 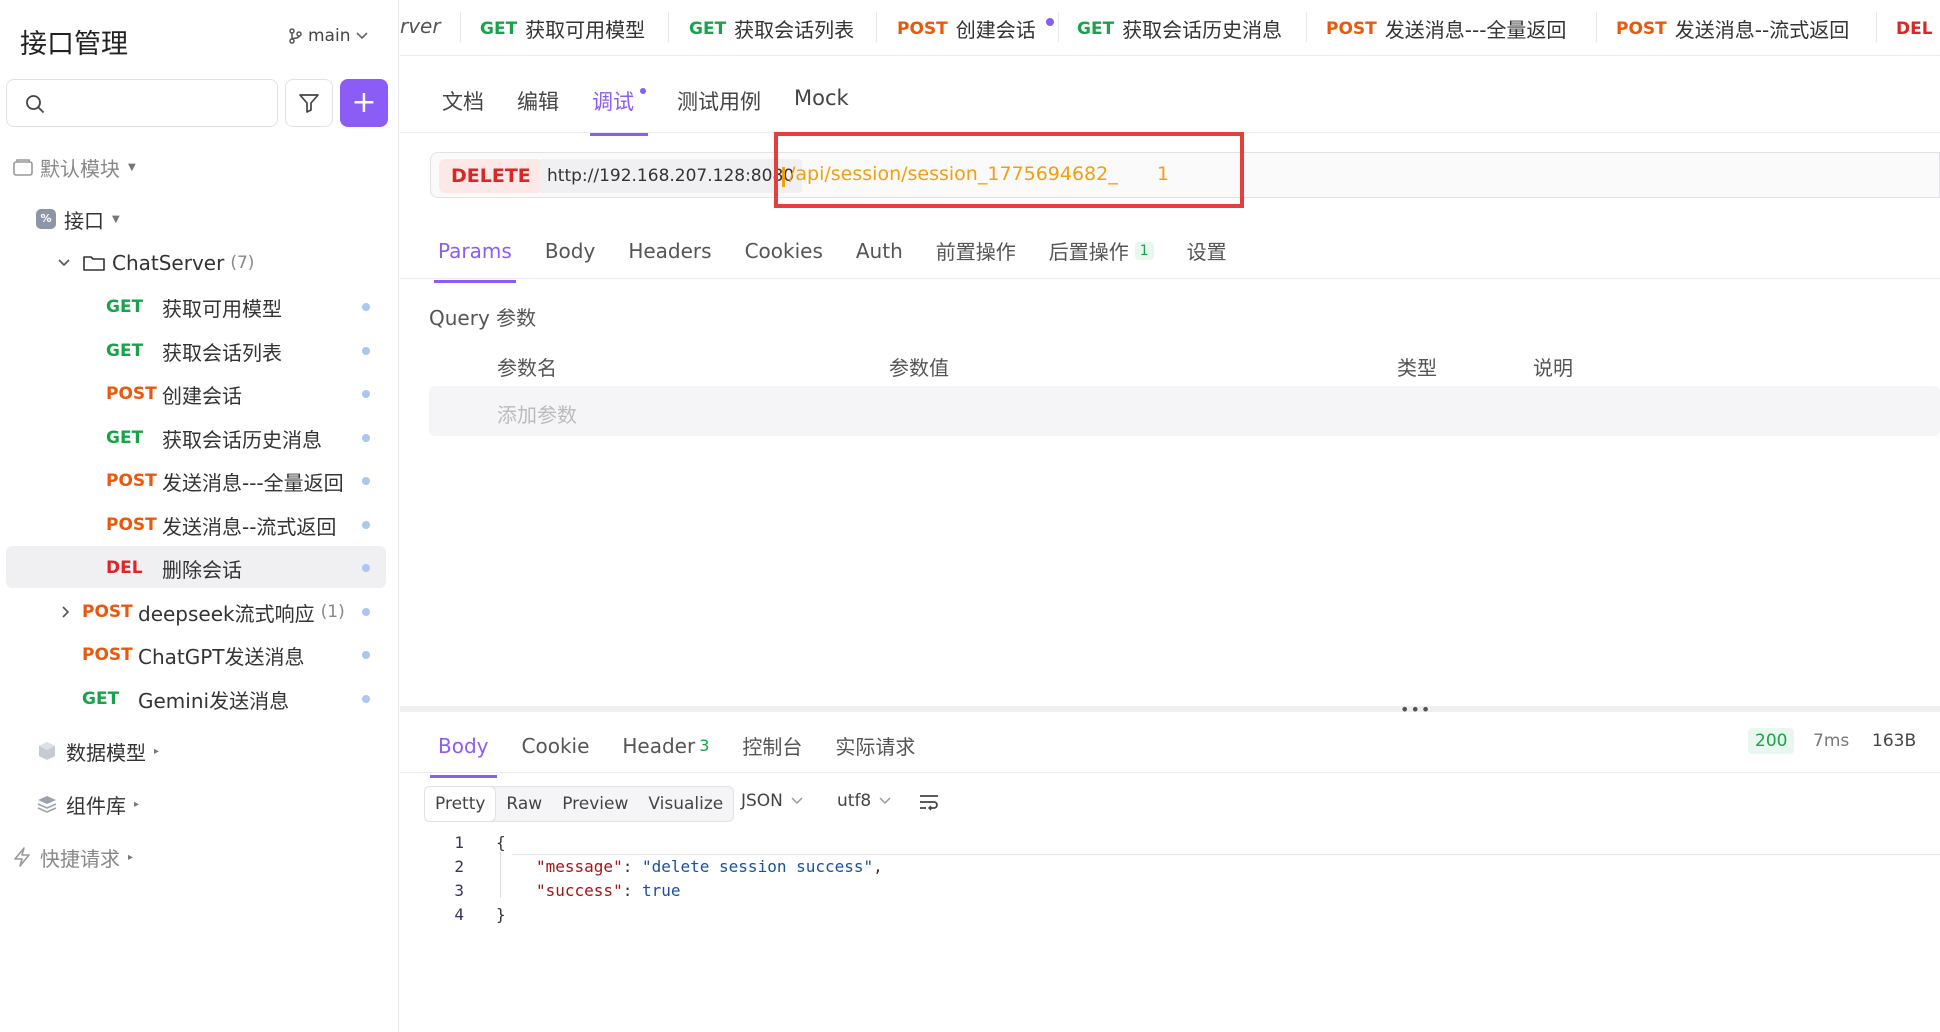 I want to click on sidebar-item-quick-request: 快捷请求 ▸, so click(x=72, y=857).